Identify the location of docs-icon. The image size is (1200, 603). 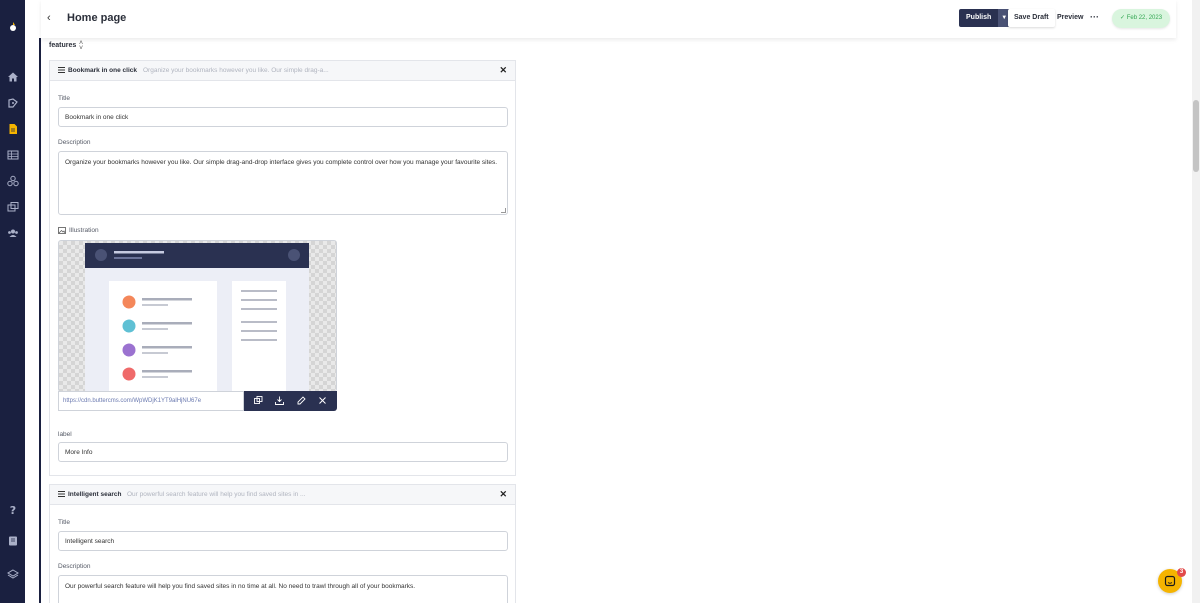
(12, 540).